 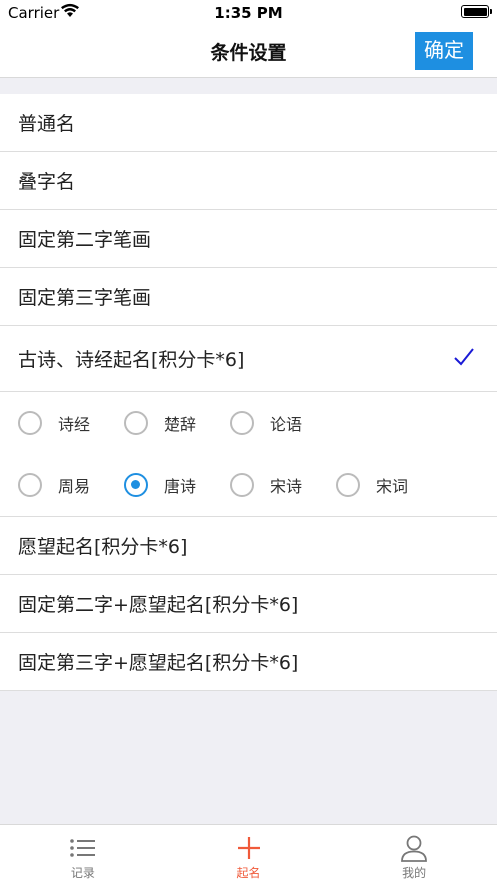 I want to click on option-normal-name: 普通名, so click(x=248, y=123).